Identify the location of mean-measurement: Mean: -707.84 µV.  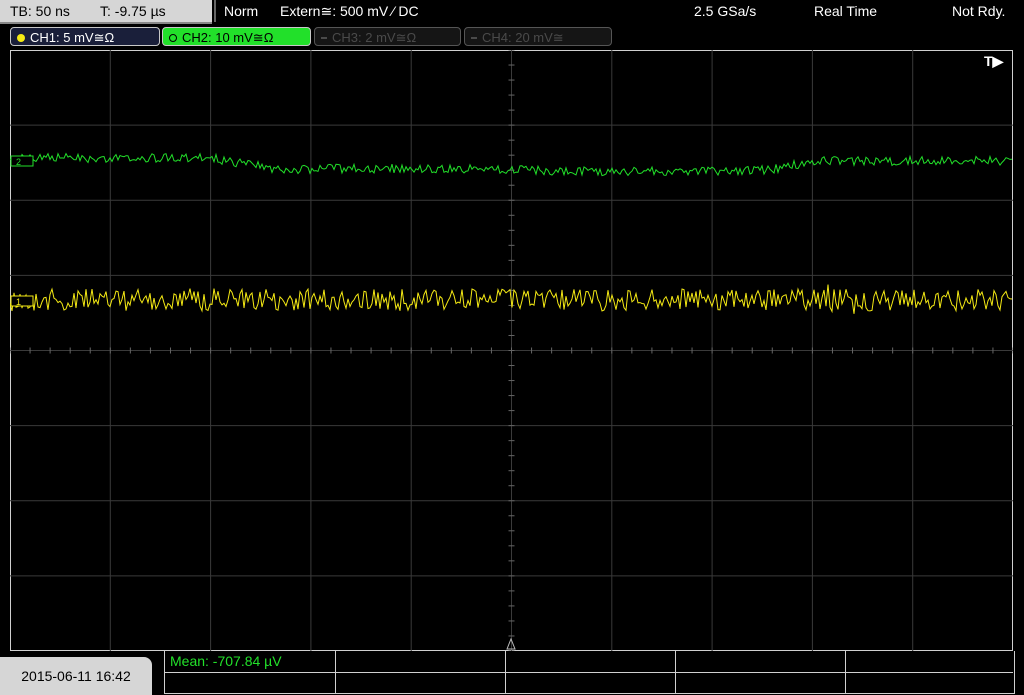
(226, 661).